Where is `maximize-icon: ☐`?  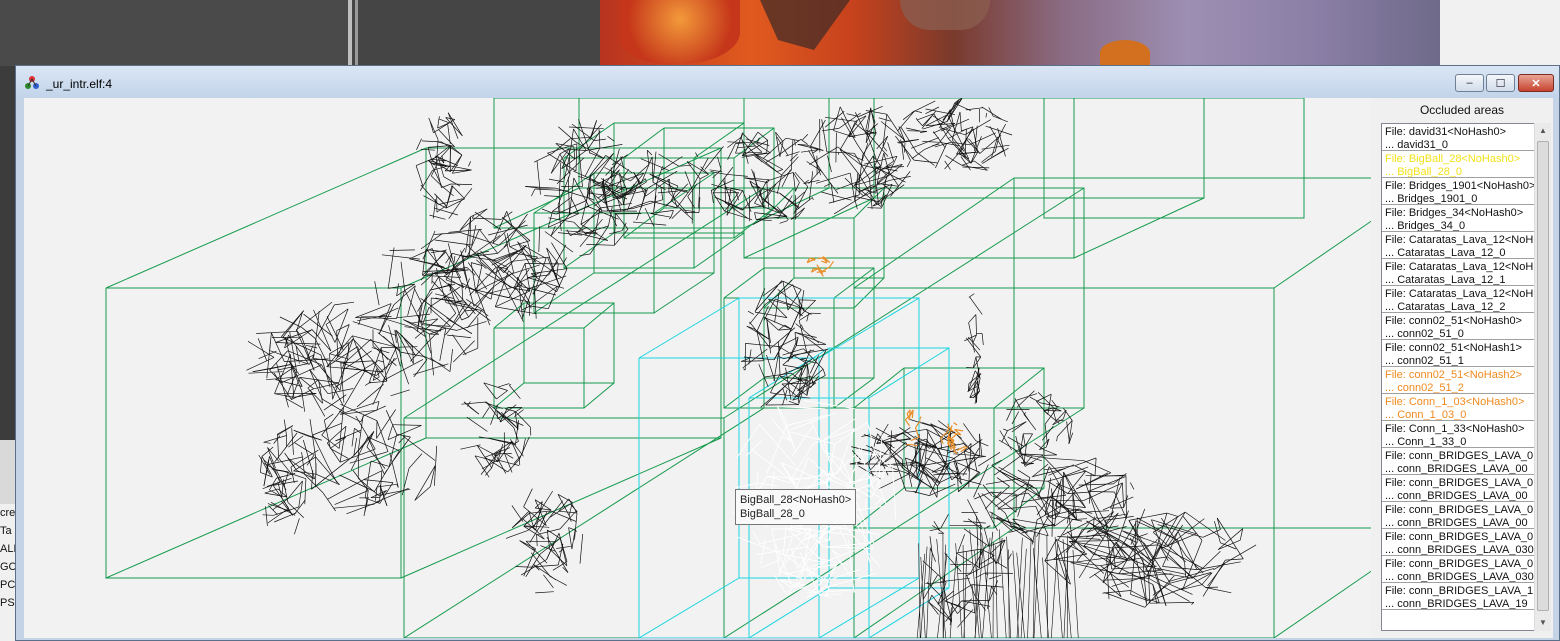 maximize-icon: ☐ is located at coordinates (1500, 83).